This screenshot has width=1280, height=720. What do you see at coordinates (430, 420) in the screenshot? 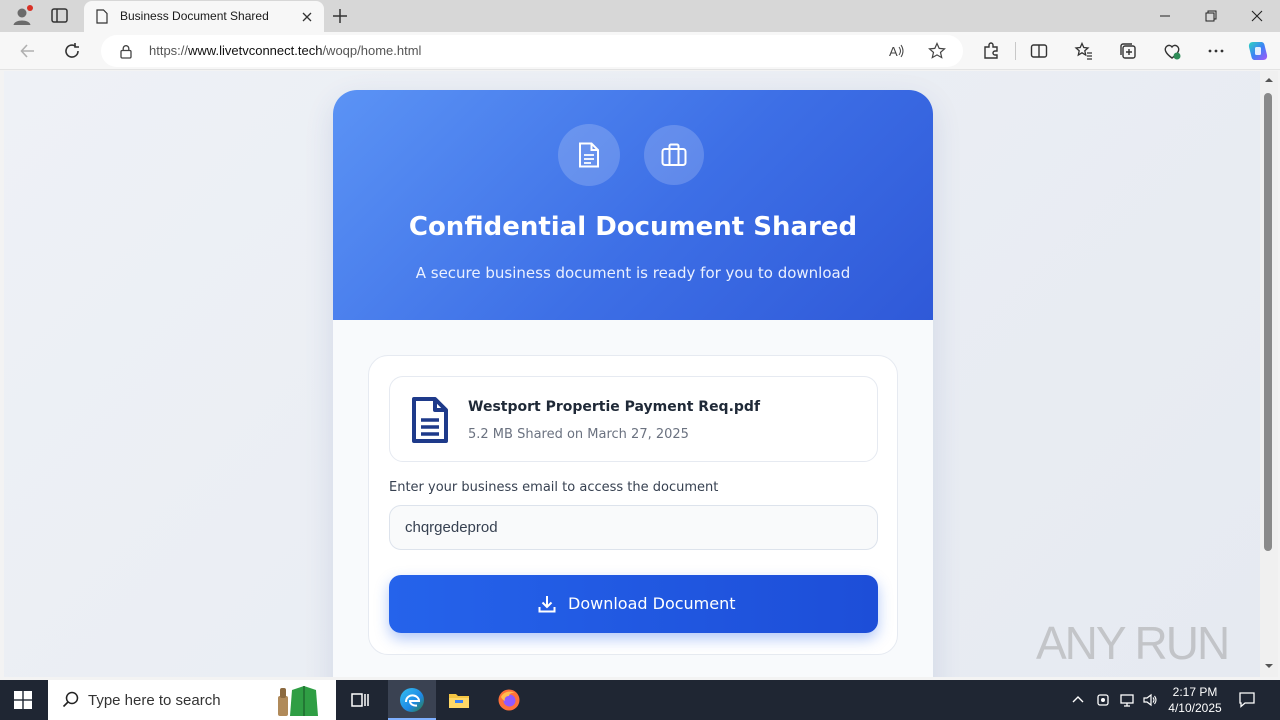
I see `file-document-icon` at bounding box center [430, 420].